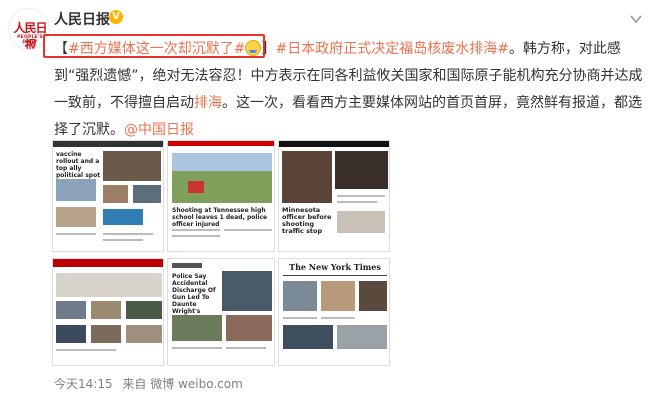 The height and width of the screenshot is (404, 655). What do you see at coordinates (335, 267) in the screenshot?
I see `thumbnail-6-masthead: The New York Times` at bounding box center [335, 267].